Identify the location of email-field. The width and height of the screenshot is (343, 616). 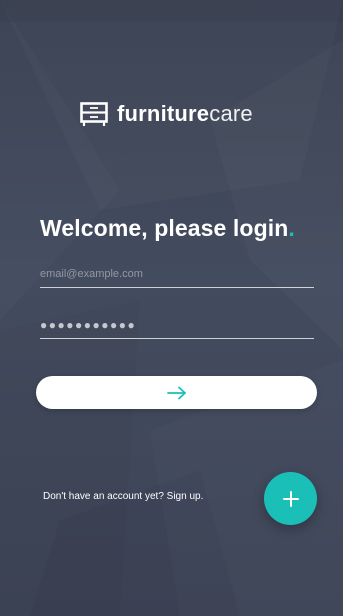
(177, 273).